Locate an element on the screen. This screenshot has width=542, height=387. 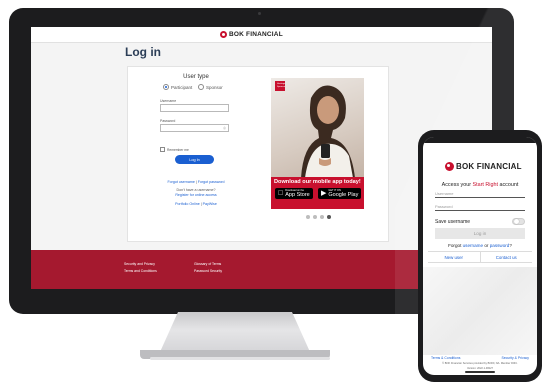
radio-selected-icon is located at coordinates (166, 87).